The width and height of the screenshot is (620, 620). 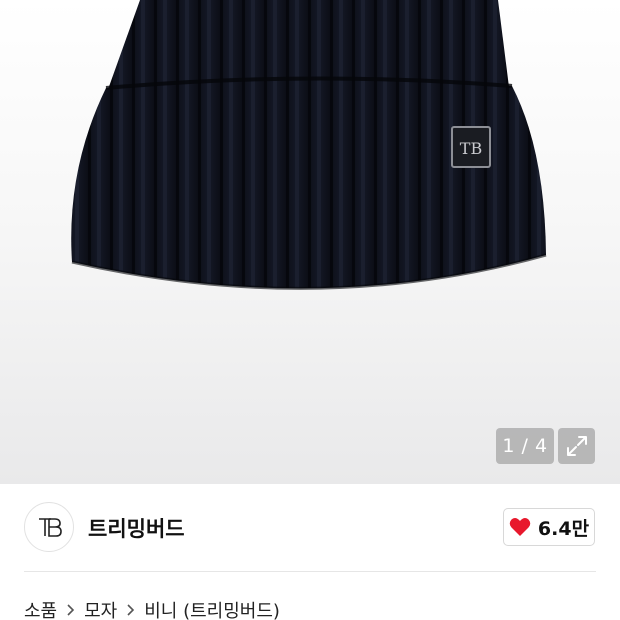 I want to click on divider, so click(x=310, y=571).